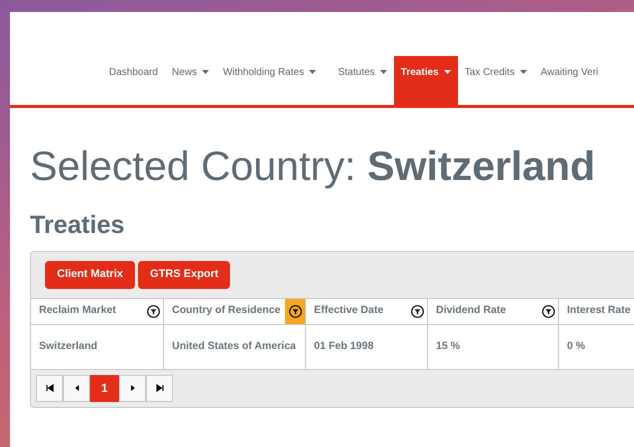 The image size is (634, 447). I want to click on toolbar-button: GTRS Export, so click(184, 274).